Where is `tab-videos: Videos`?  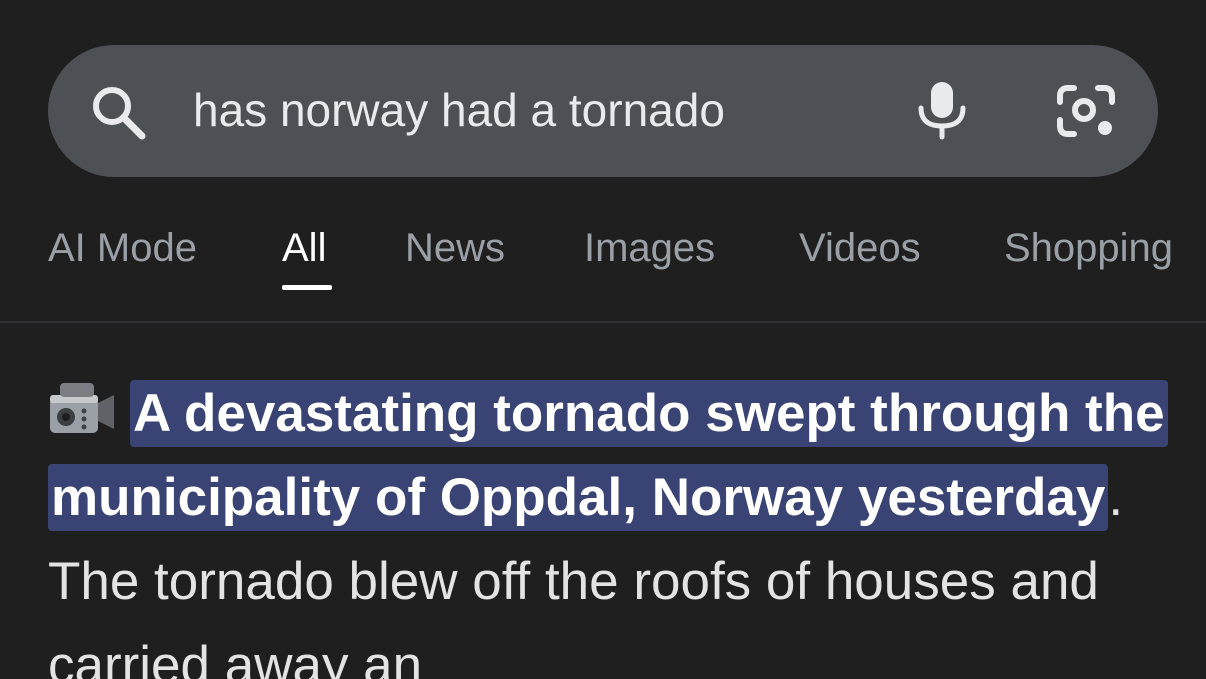
tab-videos: Videos is located at coordinates (860, 248).